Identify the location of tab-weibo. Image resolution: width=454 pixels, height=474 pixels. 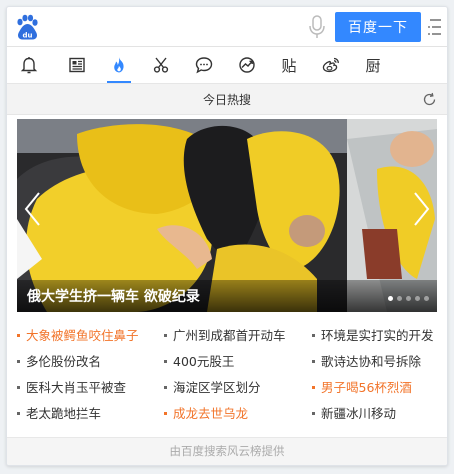
(331, 65).